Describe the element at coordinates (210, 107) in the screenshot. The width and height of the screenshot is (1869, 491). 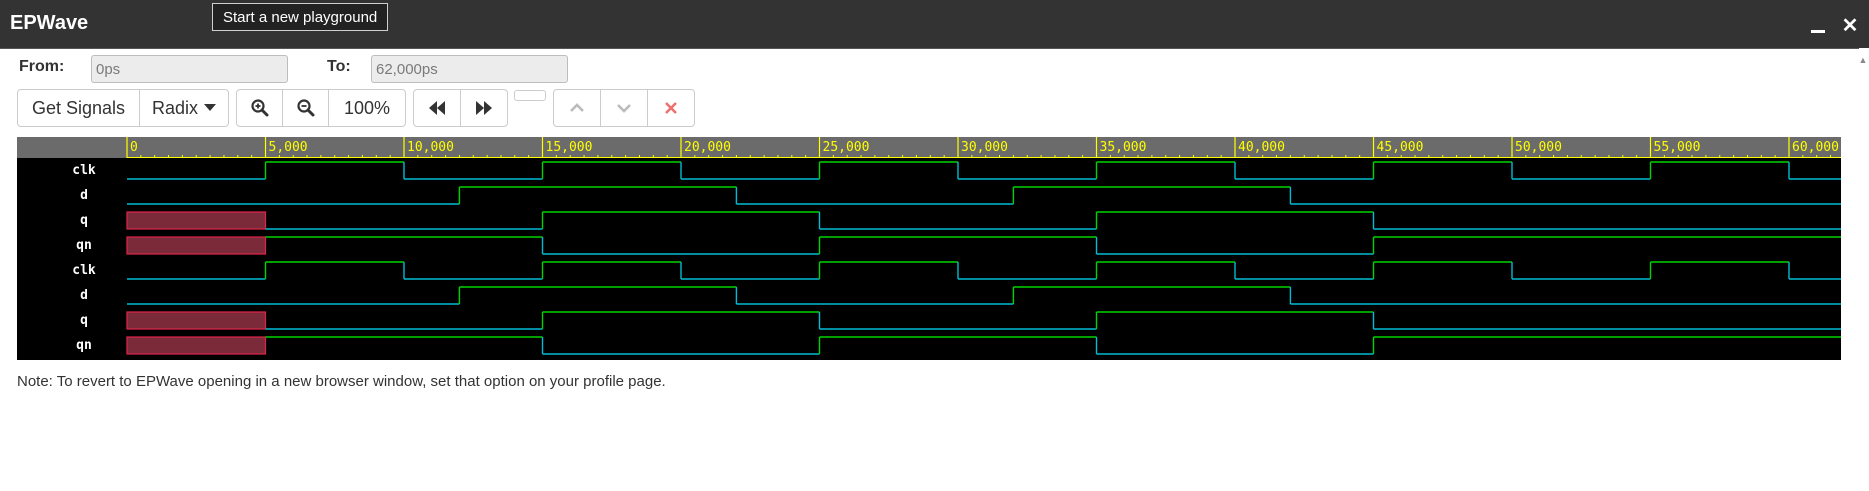
I see `caret-down-icon` at that location.